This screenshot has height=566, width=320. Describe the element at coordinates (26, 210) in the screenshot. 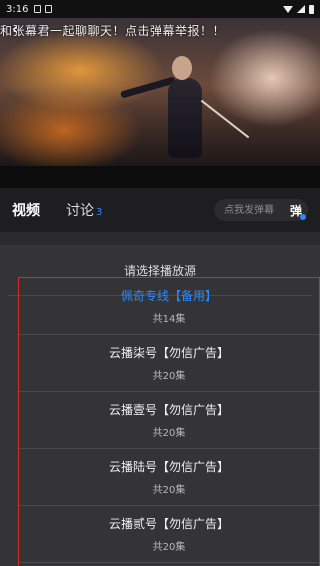

I see `tab-video: 视频` at that location.